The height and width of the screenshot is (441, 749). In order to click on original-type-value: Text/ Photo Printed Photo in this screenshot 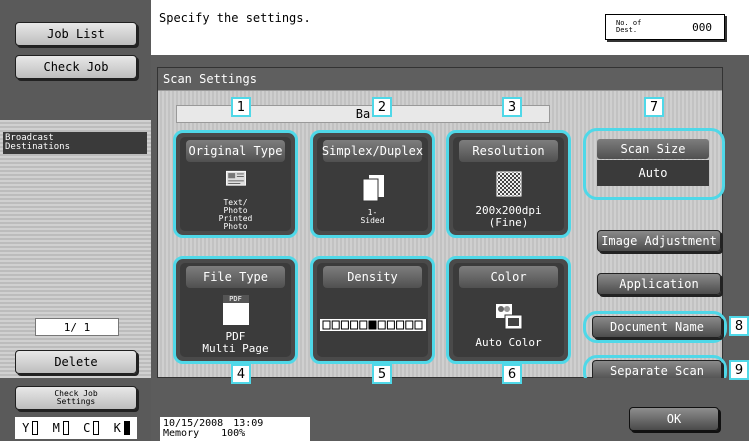, I will do `click(235, 214)`.